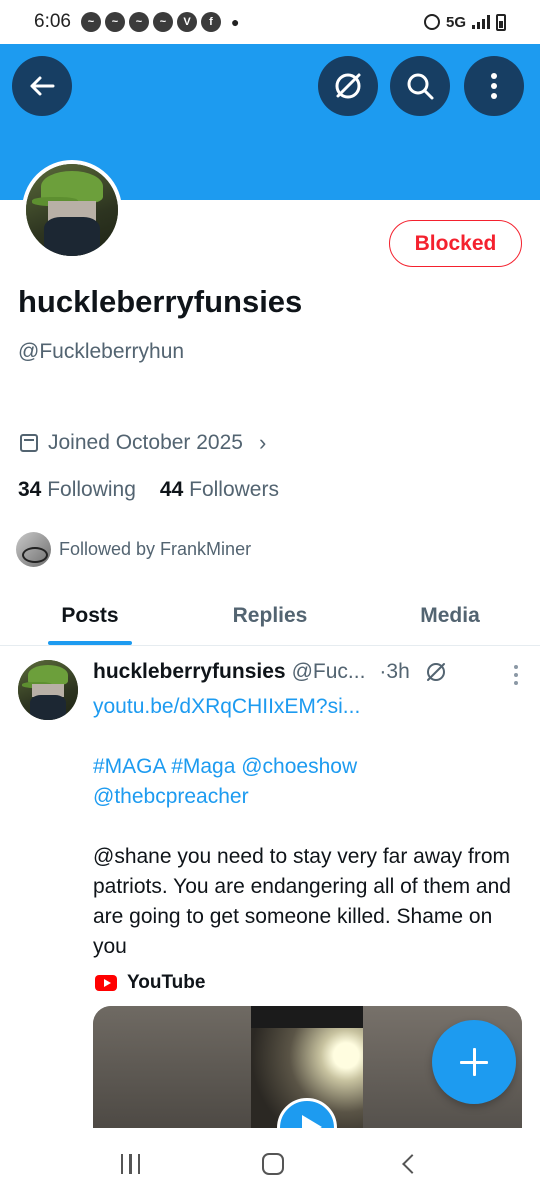  Describe the element at coordinates (234, 489) in the screenshot. I see `followers-label: Followers` at that location.